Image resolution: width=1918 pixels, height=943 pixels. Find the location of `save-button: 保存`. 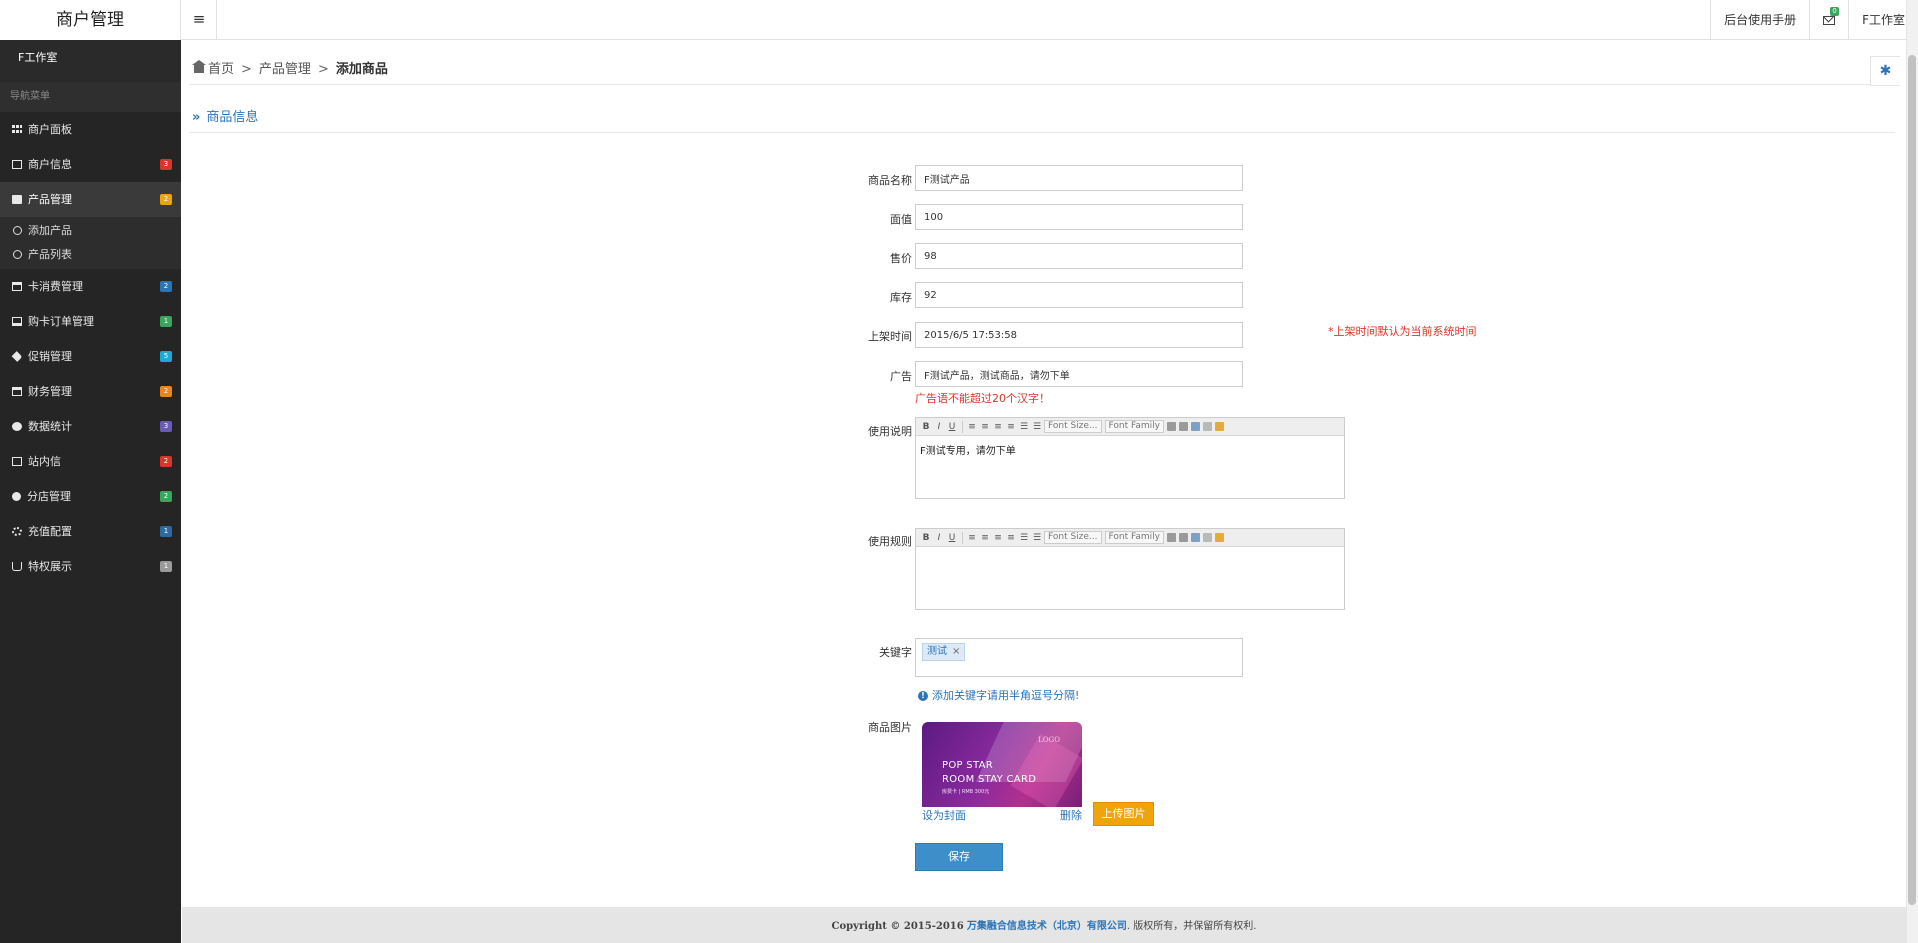

save-button: 保存 is located at coordinates (959, 857).